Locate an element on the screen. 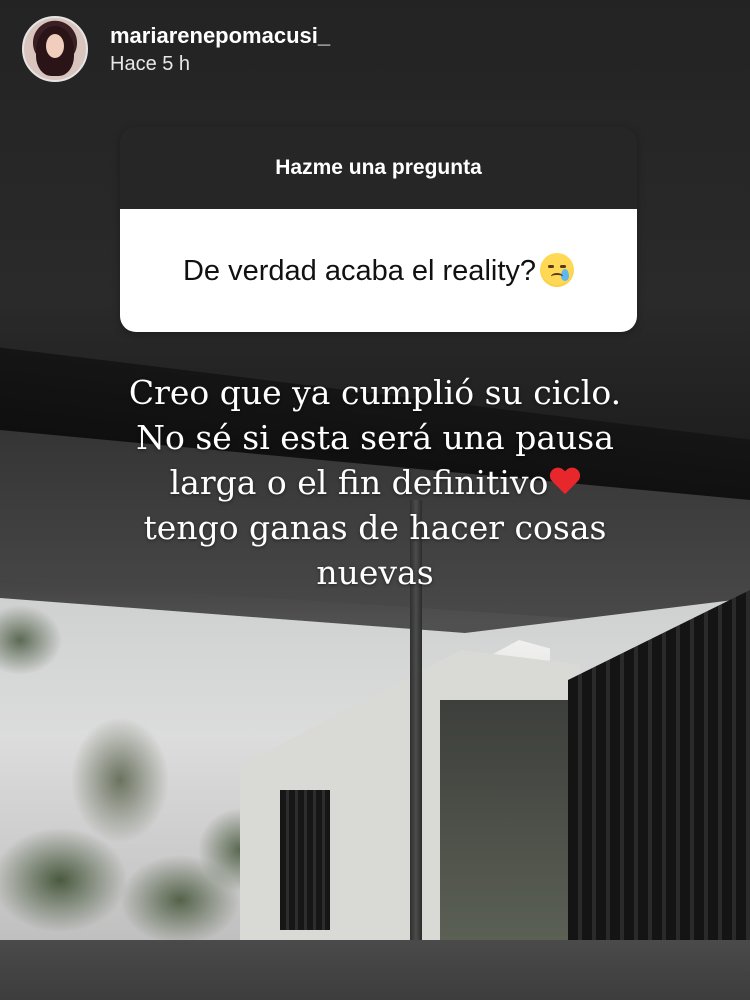  background-small-slats is located at coordinates (305, 860).